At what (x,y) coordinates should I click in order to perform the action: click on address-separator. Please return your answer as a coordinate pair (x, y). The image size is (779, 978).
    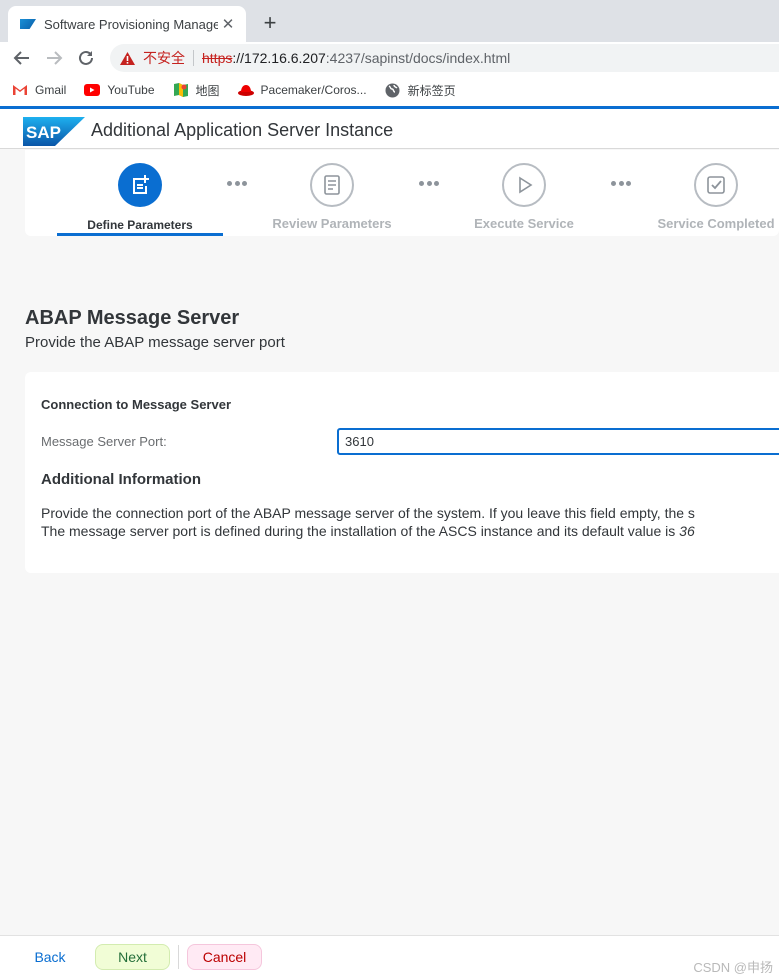
    Looking at the image, I should click on (193, 58).